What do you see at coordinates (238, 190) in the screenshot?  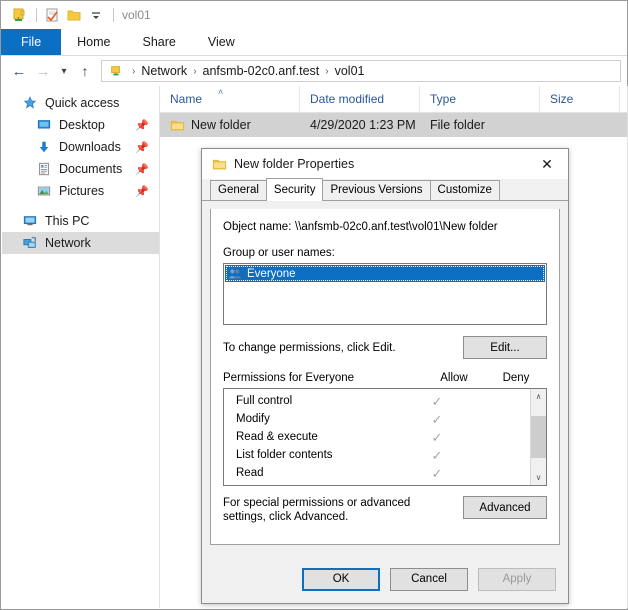 I see `tab-general: General` at bounding box center [238, 190].